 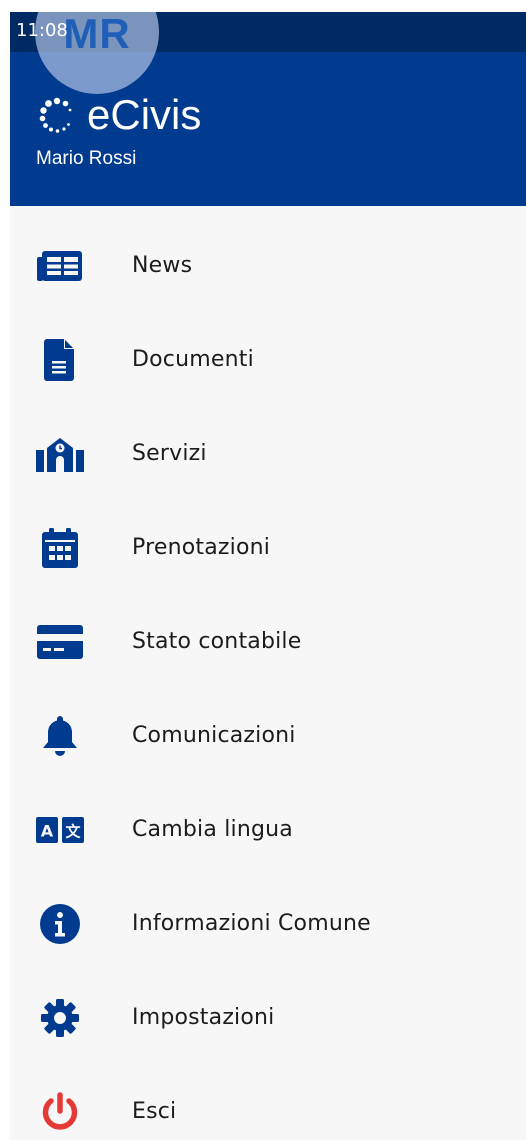 What do you see at coordinates (193, 359) in the screenshot?
I see `menu-item-label: Documenti` at bounding box center [193, 359].